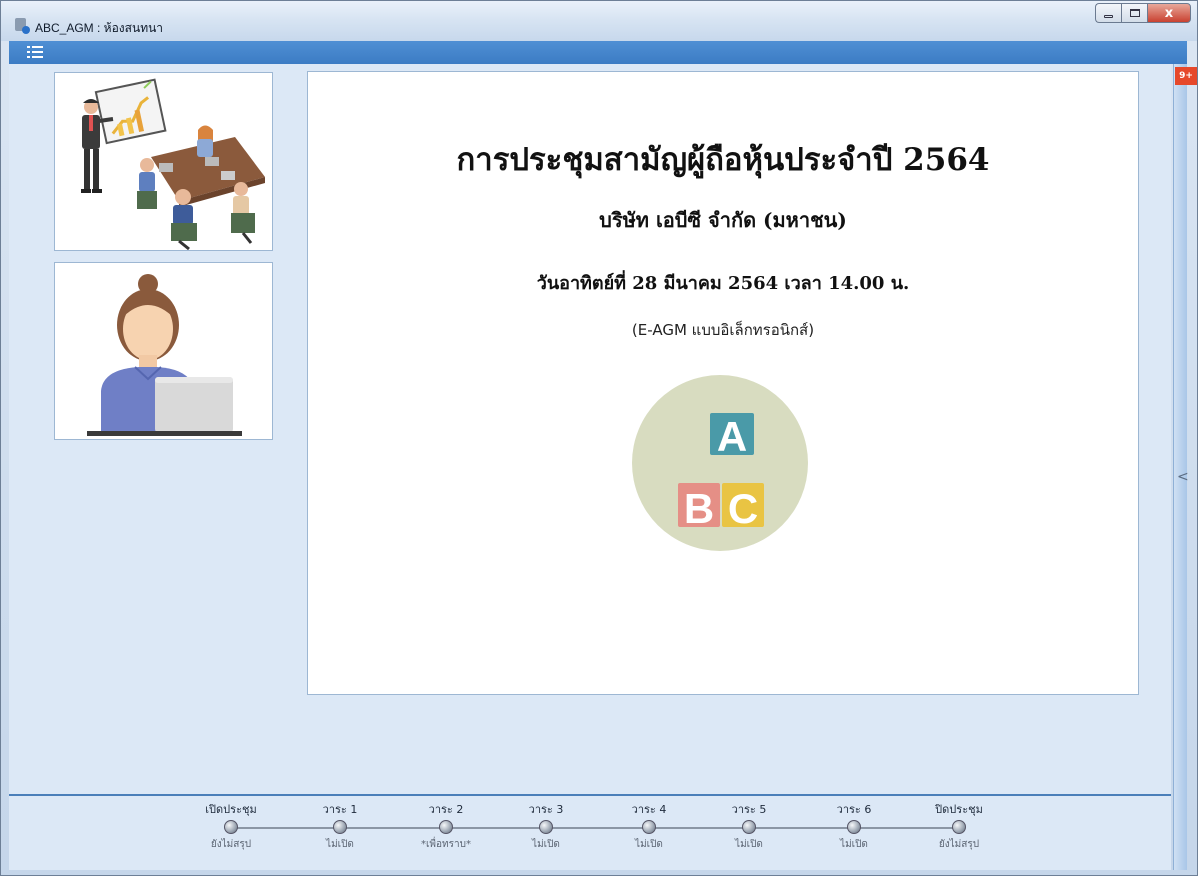 This screenshot has height=876, width=1198. Describe the element at coordinates (699, 508) in the screenshot. I see `logo-letter-b: B` at that location.